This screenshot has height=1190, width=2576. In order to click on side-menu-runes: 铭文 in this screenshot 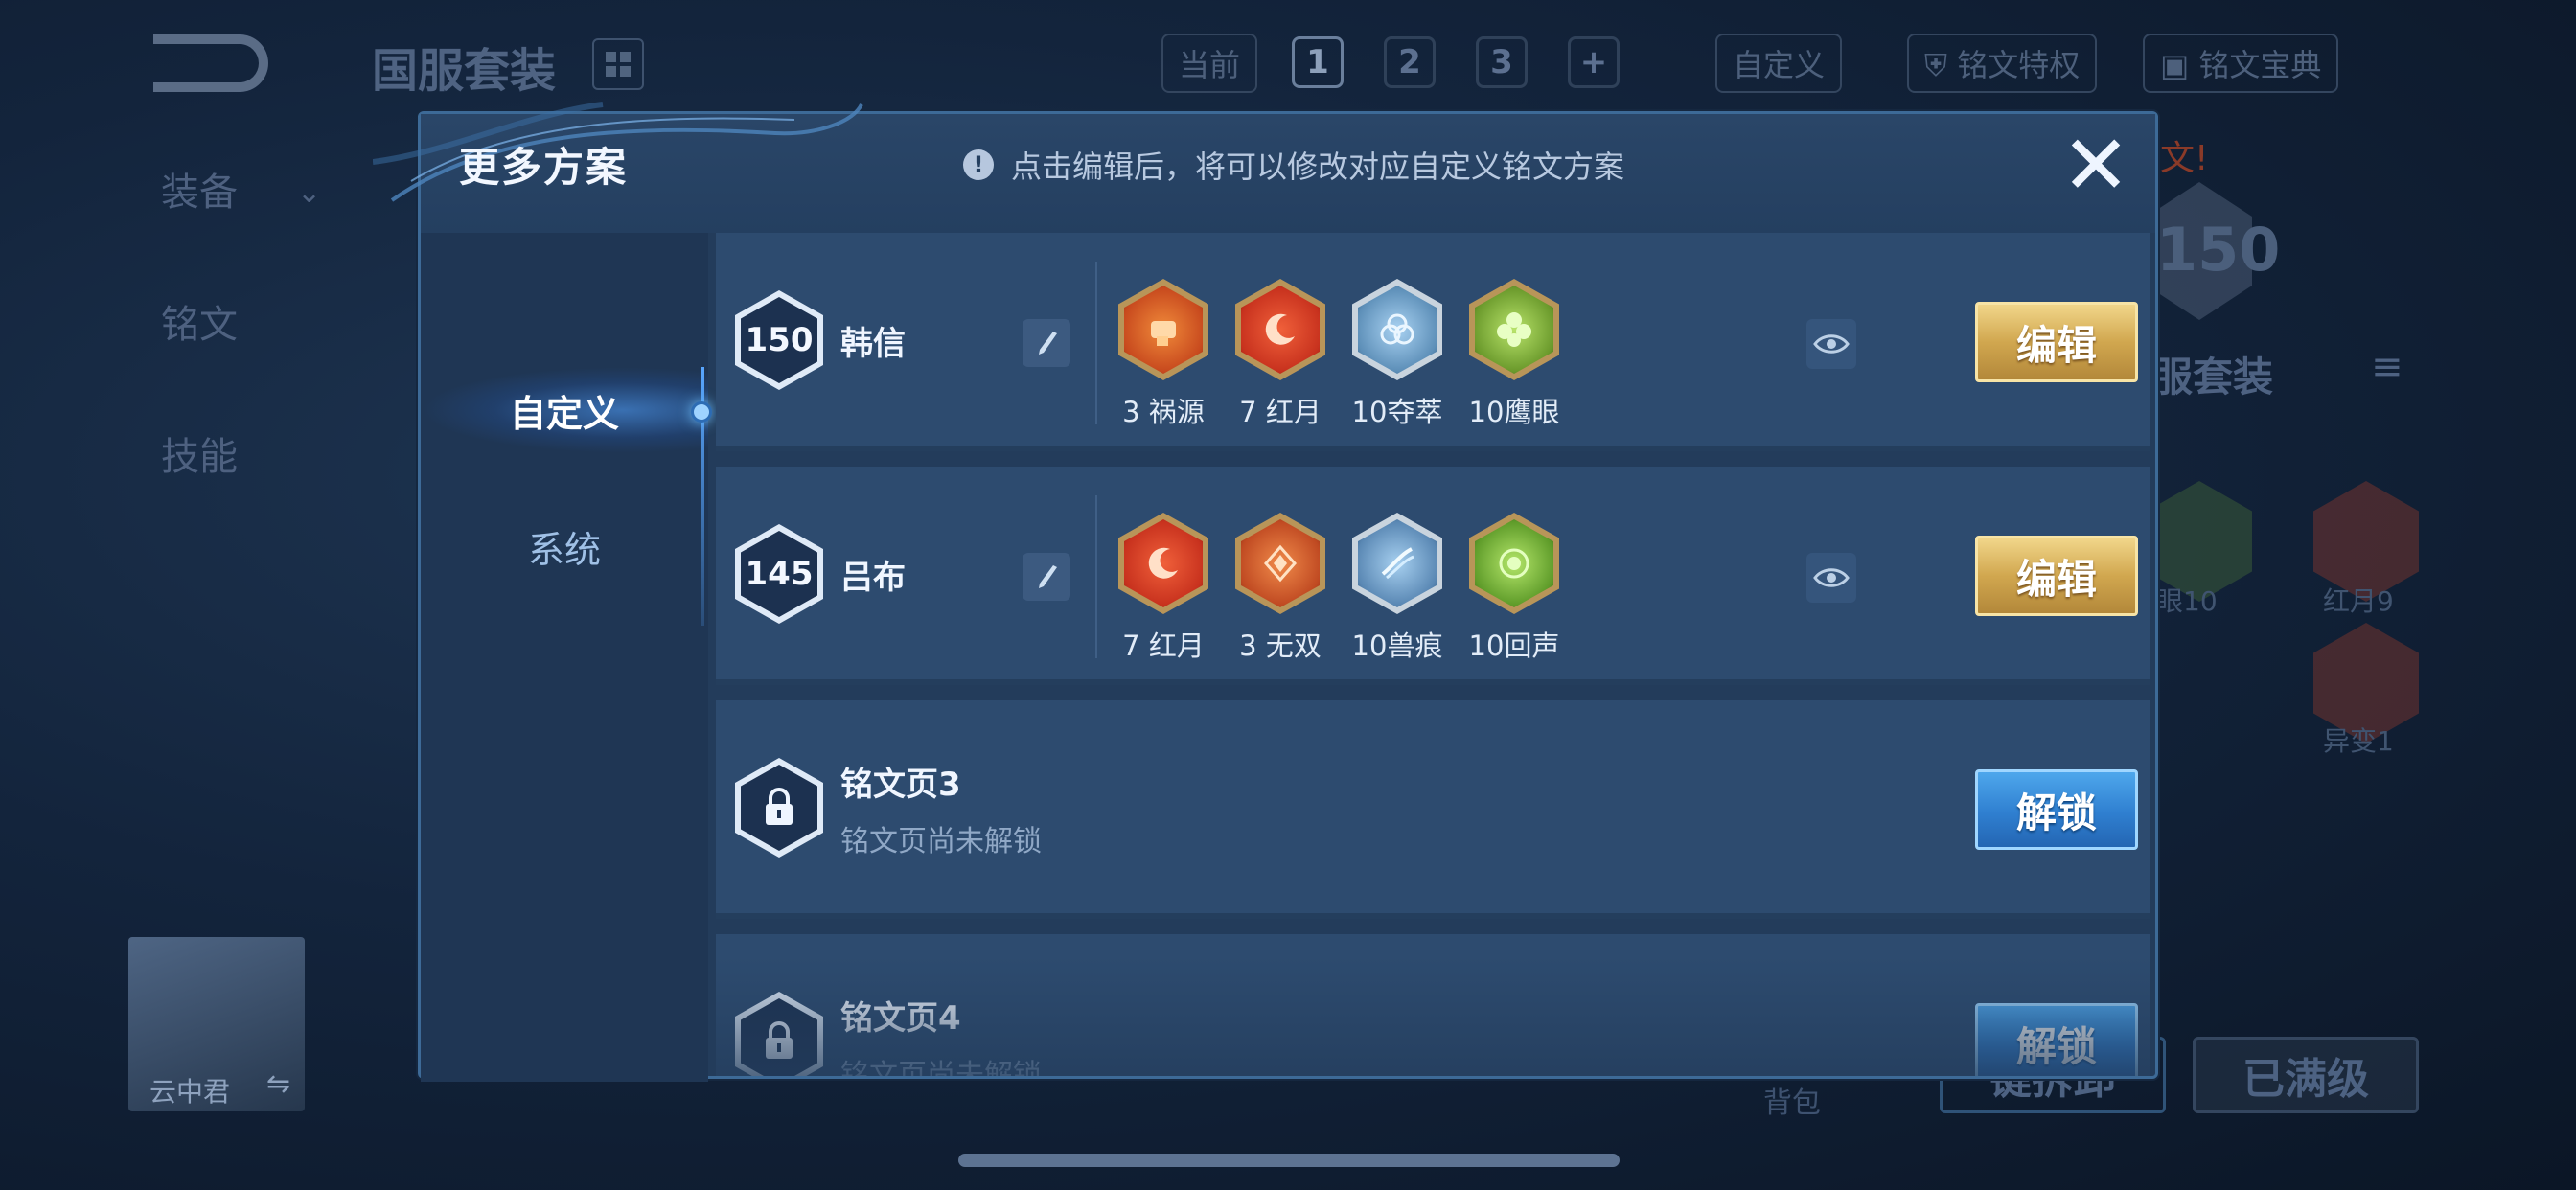, I will do `click(199, 321)`.